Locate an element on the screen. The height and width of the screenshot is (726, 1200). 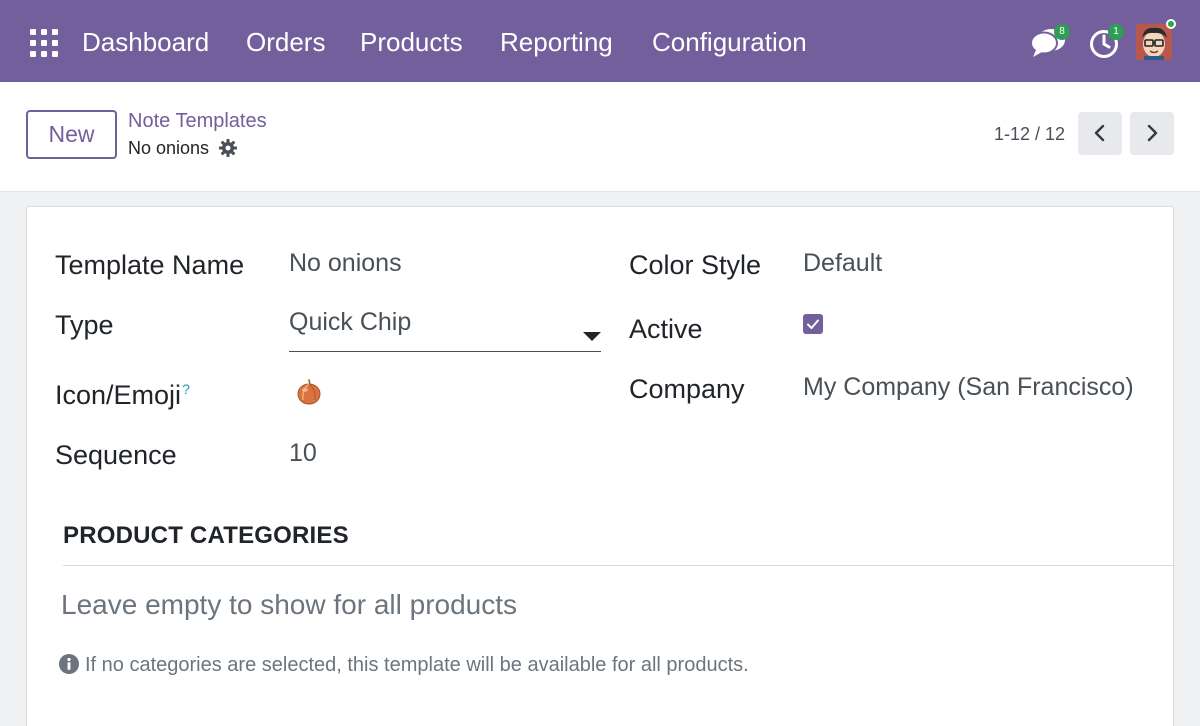
breadcrumb-current-record: No onions is located at coordinates (169, 148).